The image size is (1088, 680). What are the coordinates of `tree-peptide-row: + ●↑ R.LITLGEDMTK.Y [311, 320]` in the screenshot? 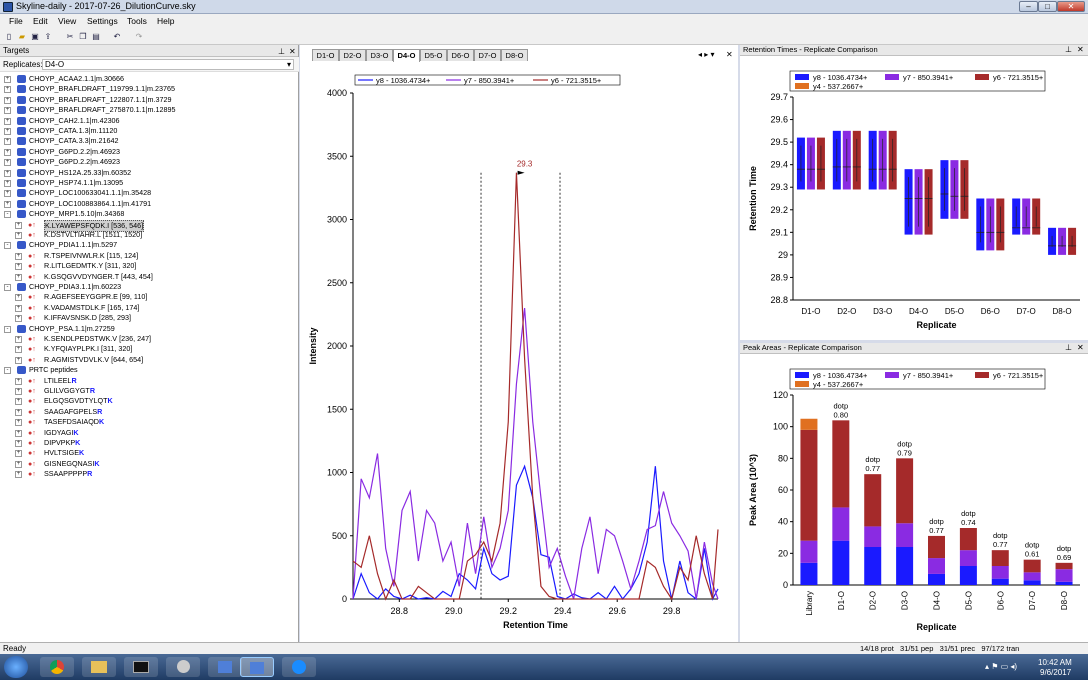 It's located at (148, 266).